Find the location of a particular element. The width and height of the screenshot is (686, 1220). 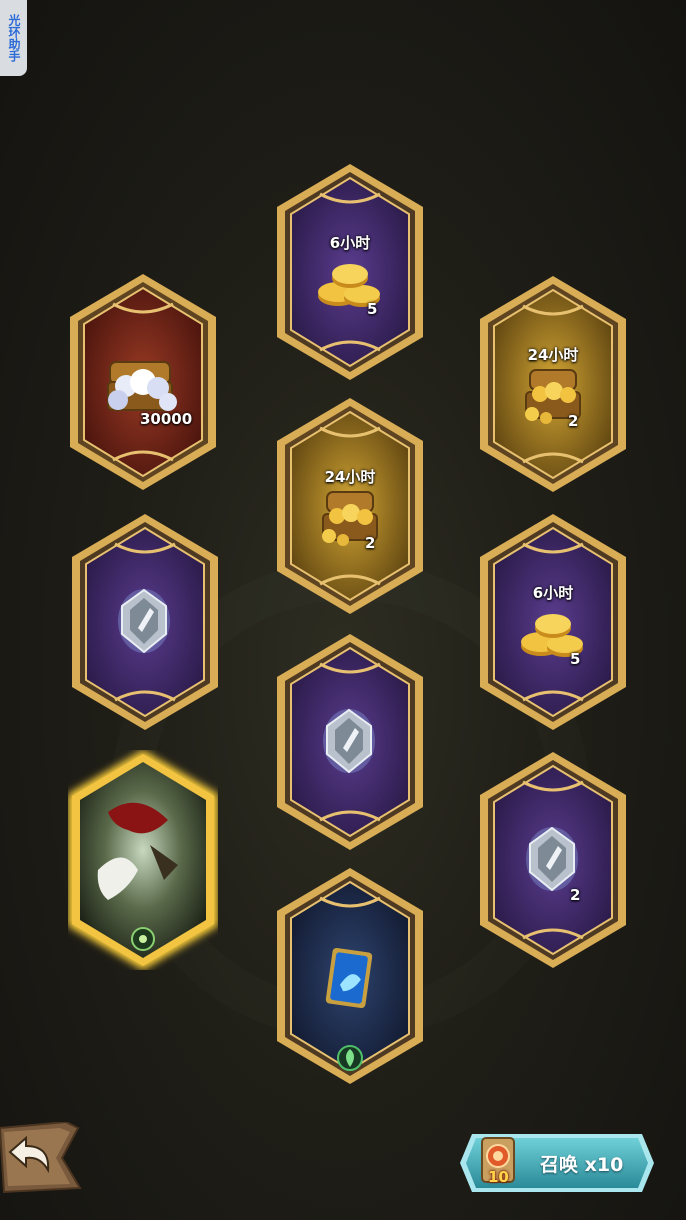

reward-card-emblem: 2 is located at coordinates (553, 860).